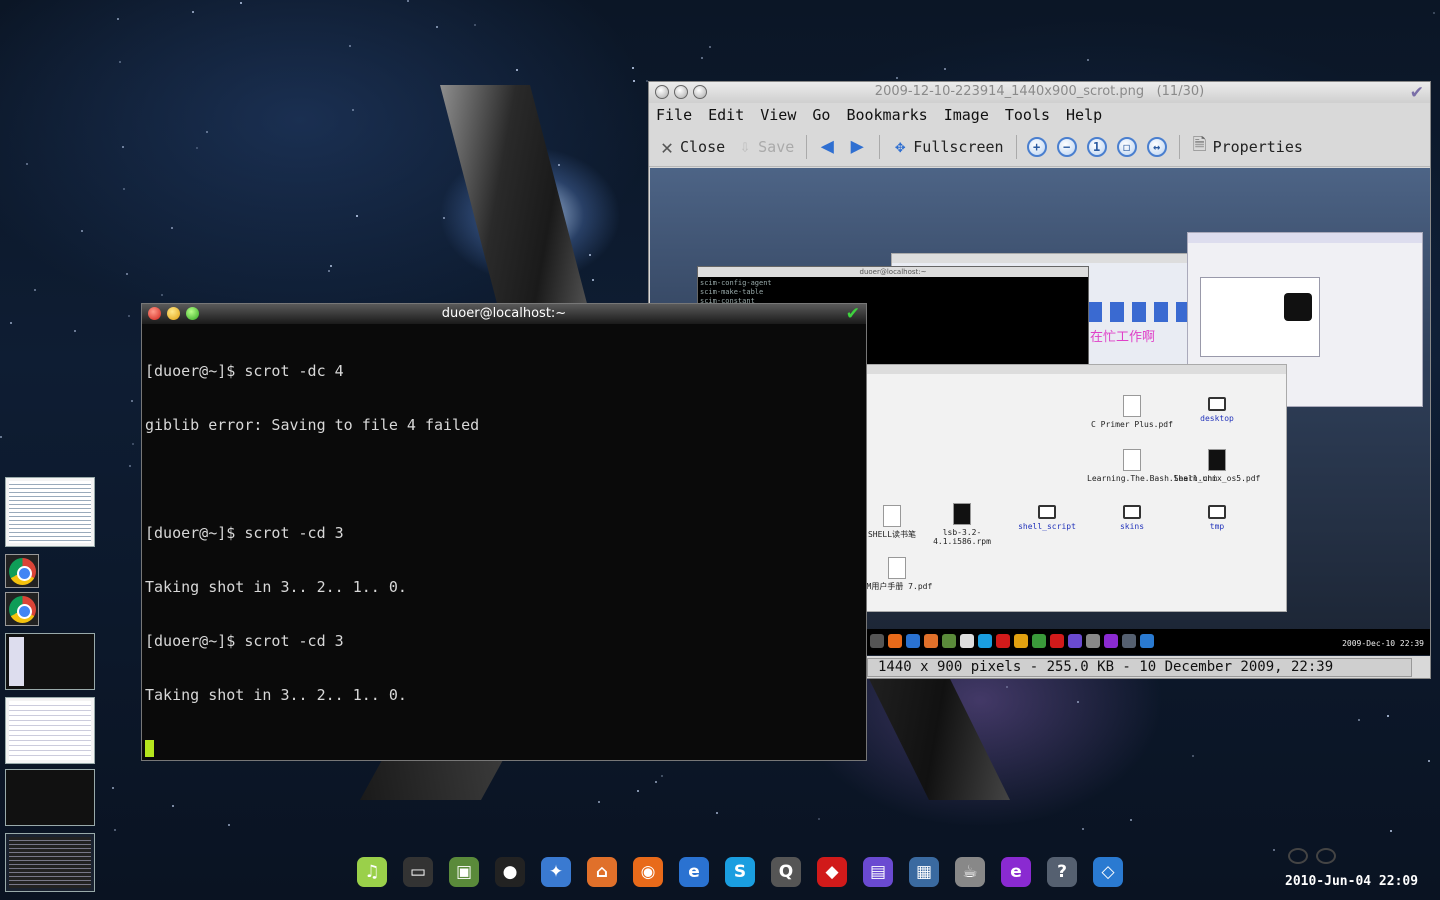 Image resolution: width=1440 pixels, height=900 pixels. I want to click on dock-item: ▣, so click(464, 872).